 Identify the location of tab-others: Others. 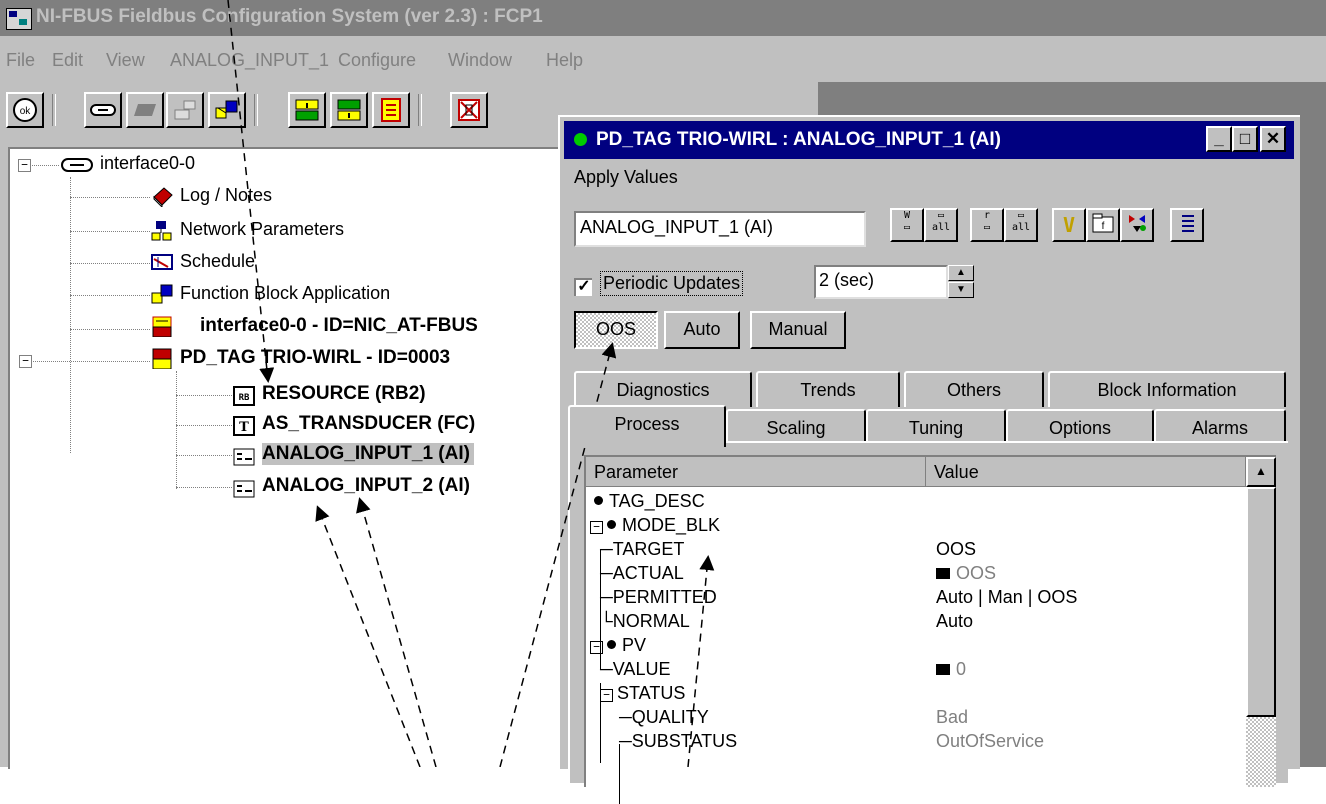
(974, 389).